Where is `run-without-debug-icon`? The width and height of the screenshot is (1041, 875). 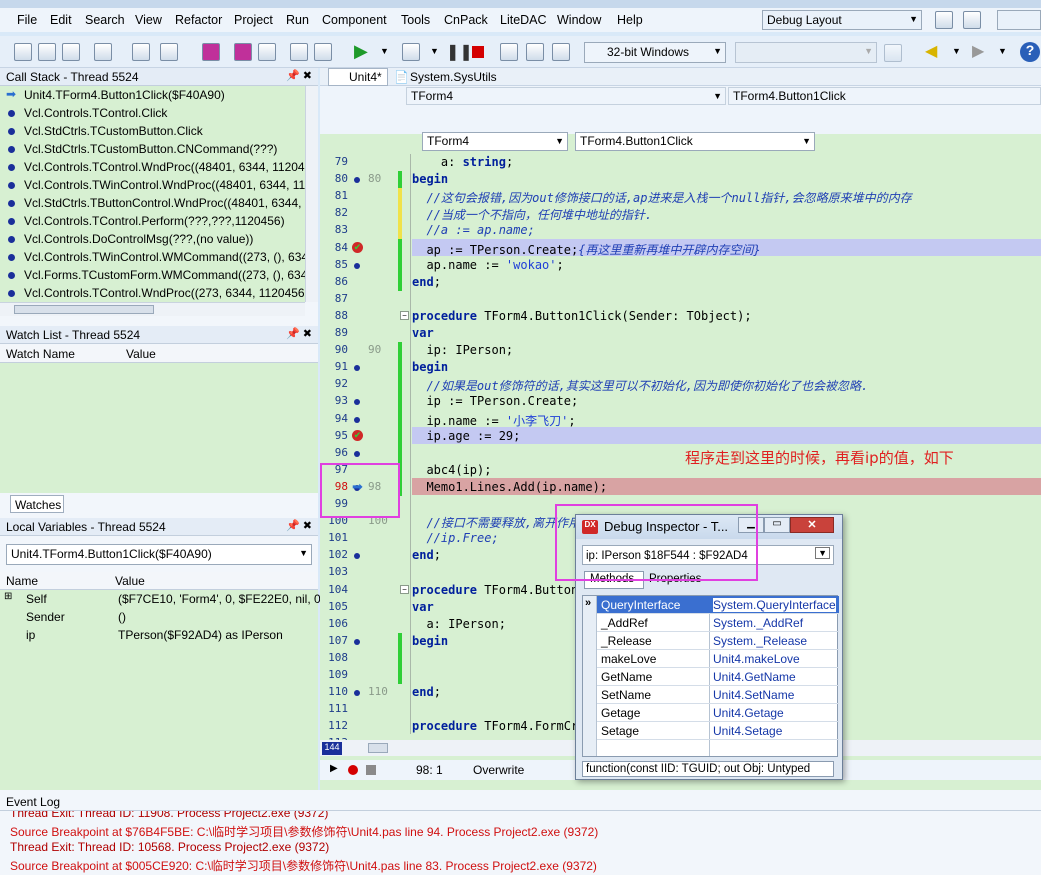 run-without-debug-icon is located at coordinates (411, 52).